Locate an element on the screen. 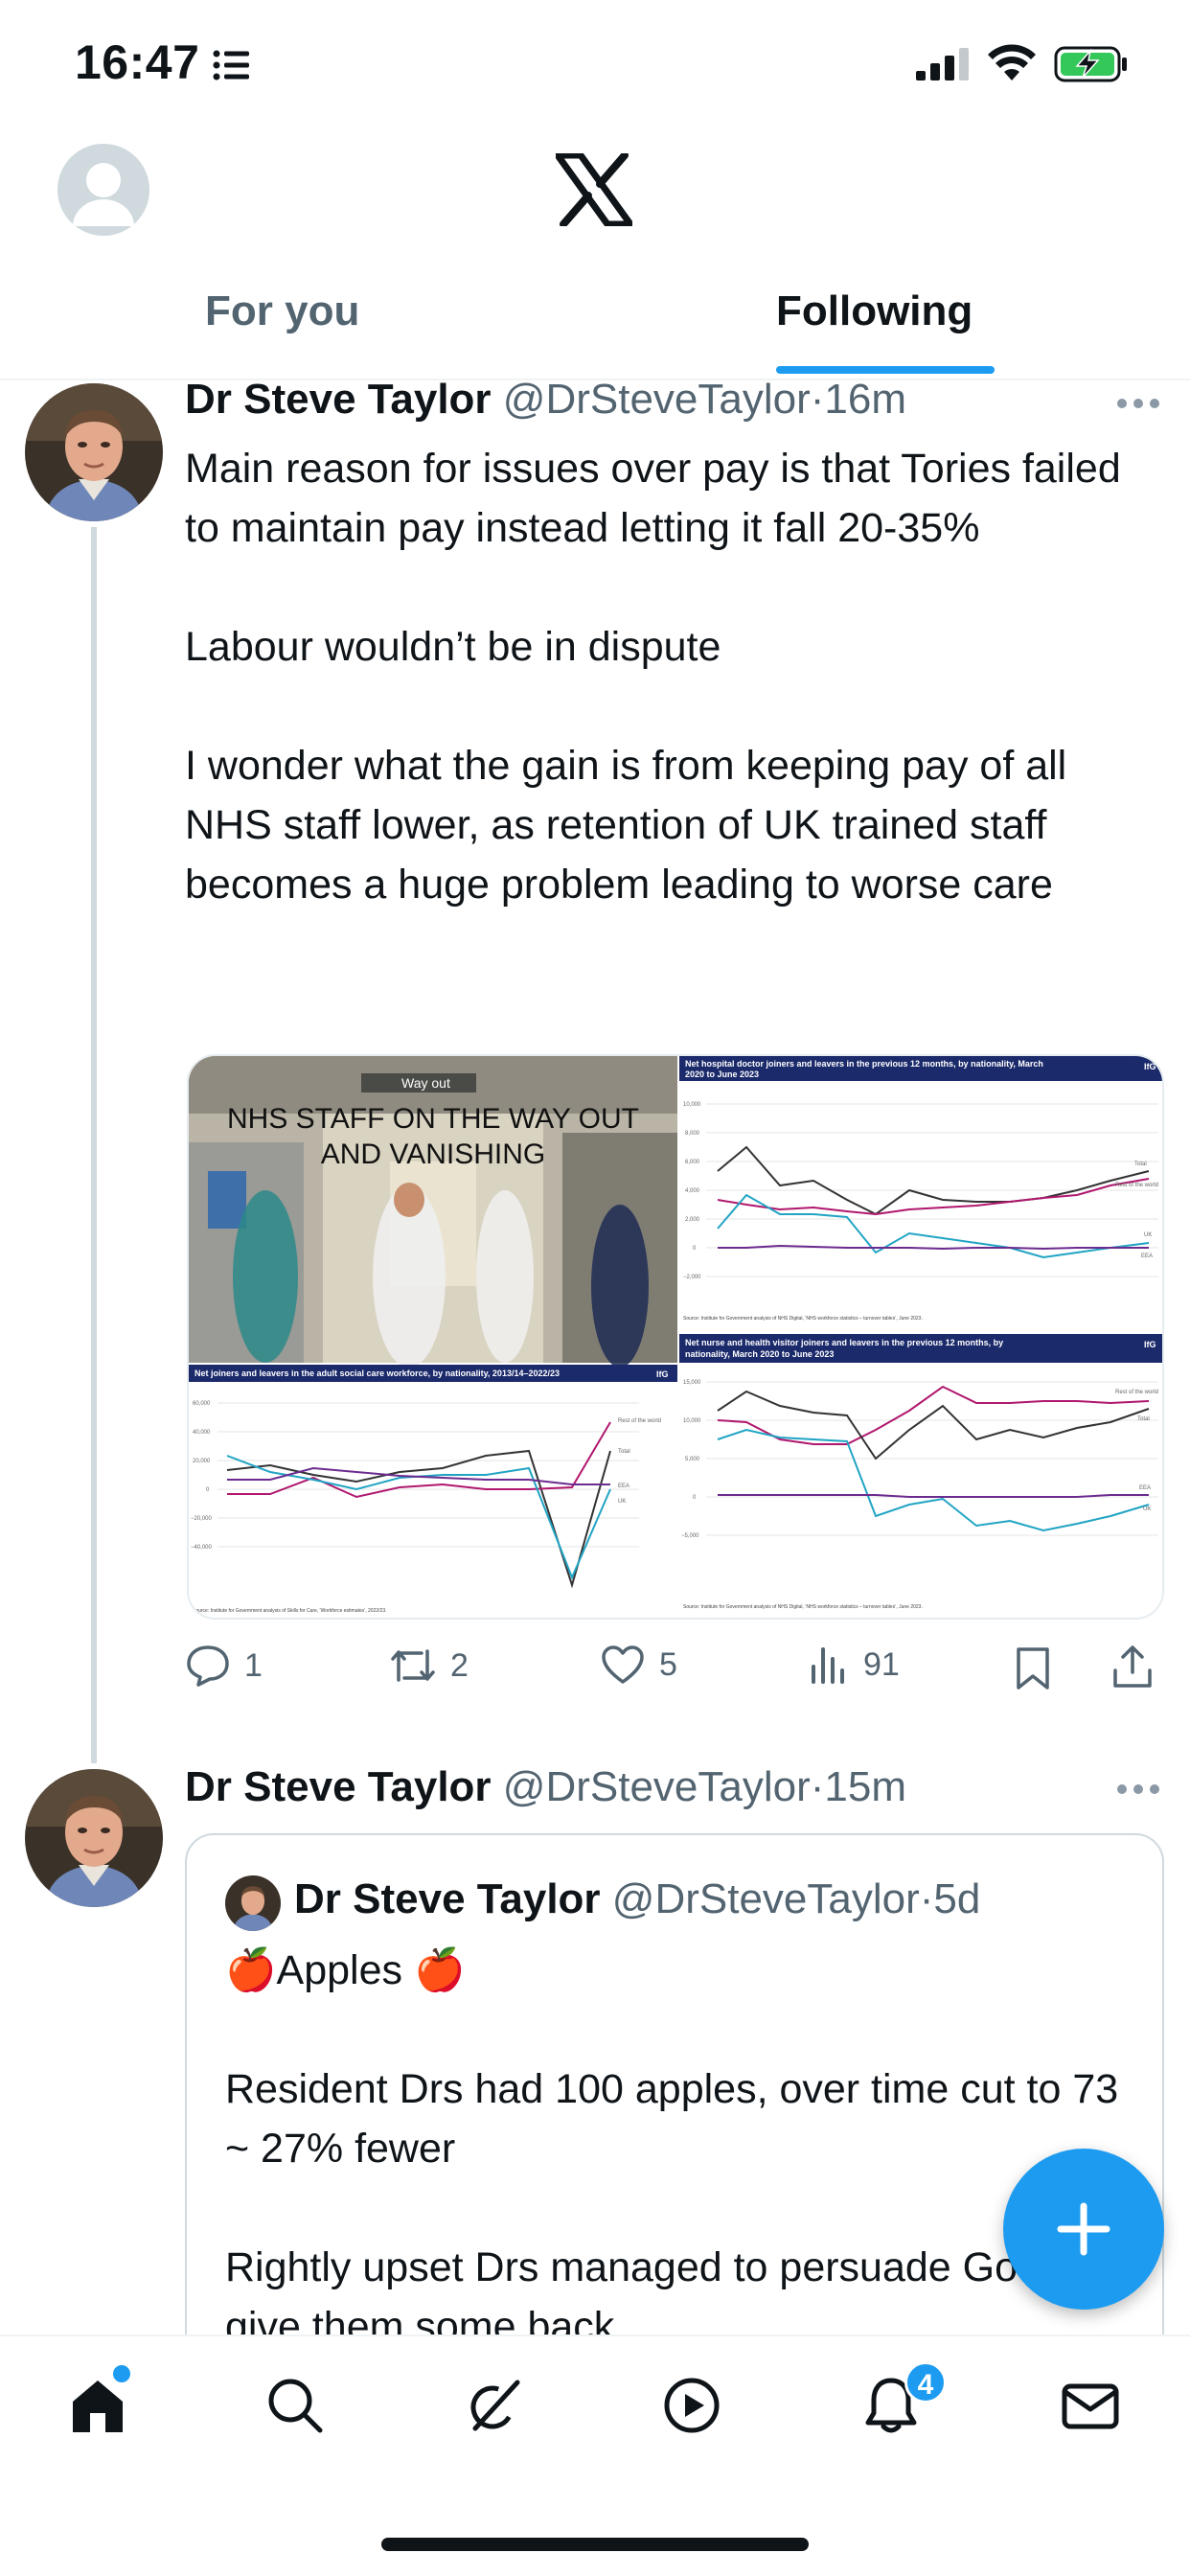 This screenshot has width=1190, height=2576. chart2-ifg-label: IfG is located at coordinates (663, 1374).